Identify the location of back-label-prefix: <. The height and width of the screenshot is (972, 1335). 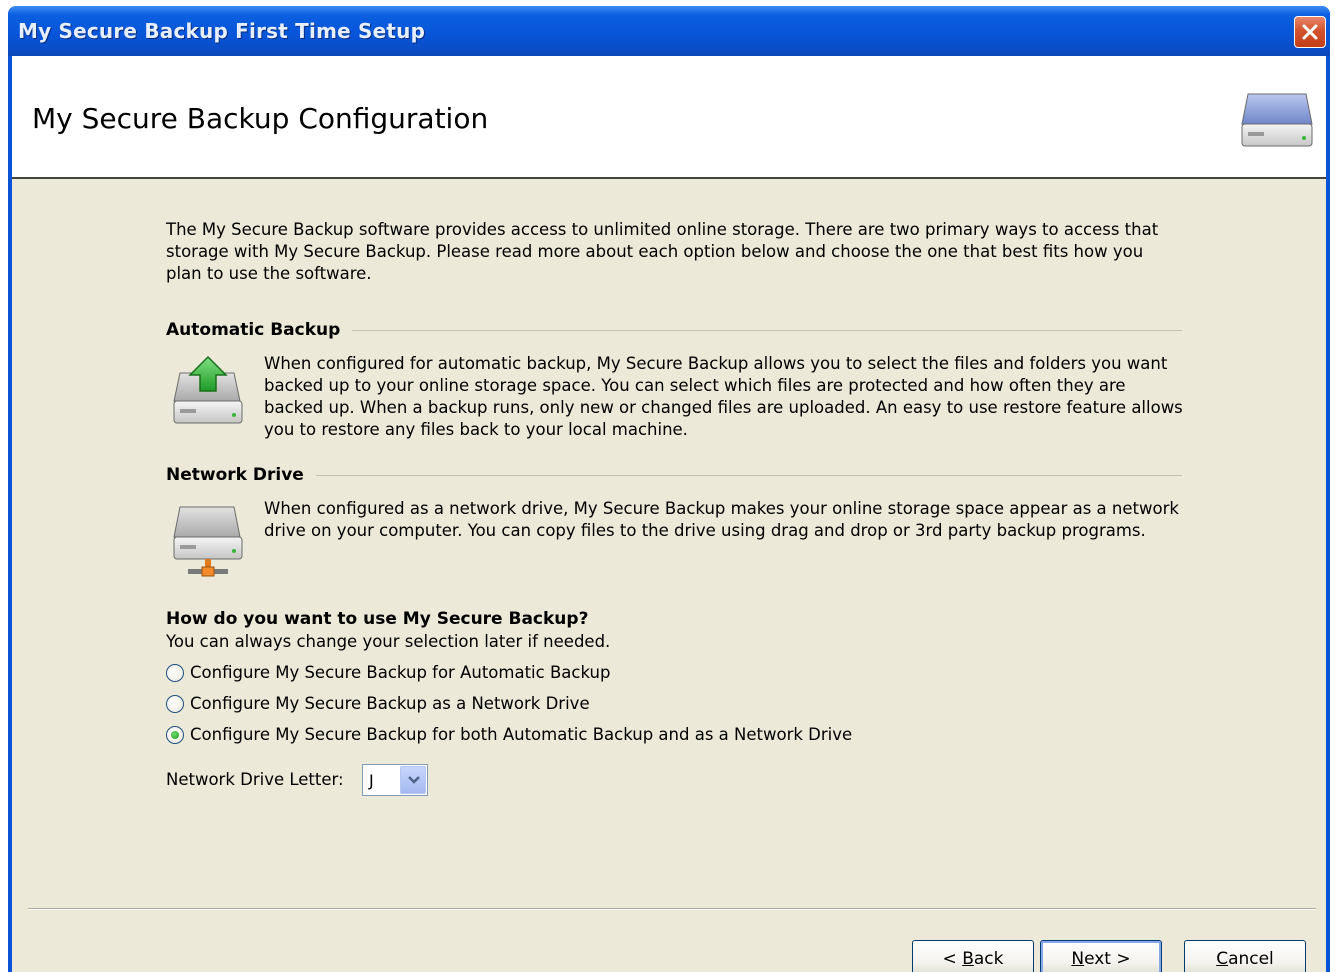
(952, 959).